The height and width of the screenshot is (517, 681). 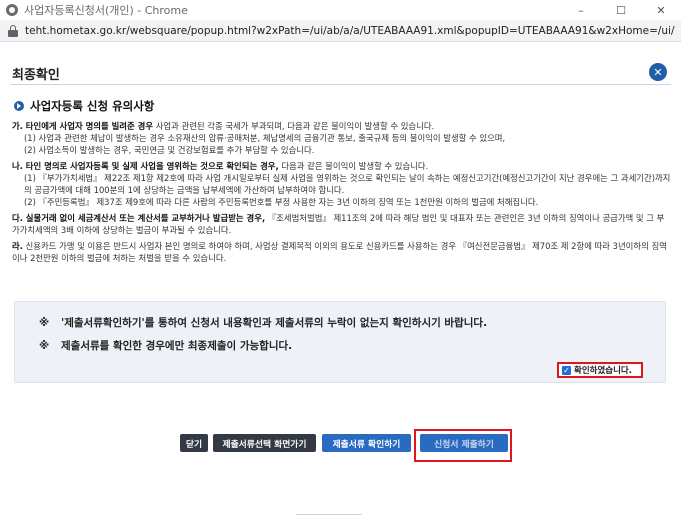 I want to click on window-close-button: ✕, so click(x=661, y=10).